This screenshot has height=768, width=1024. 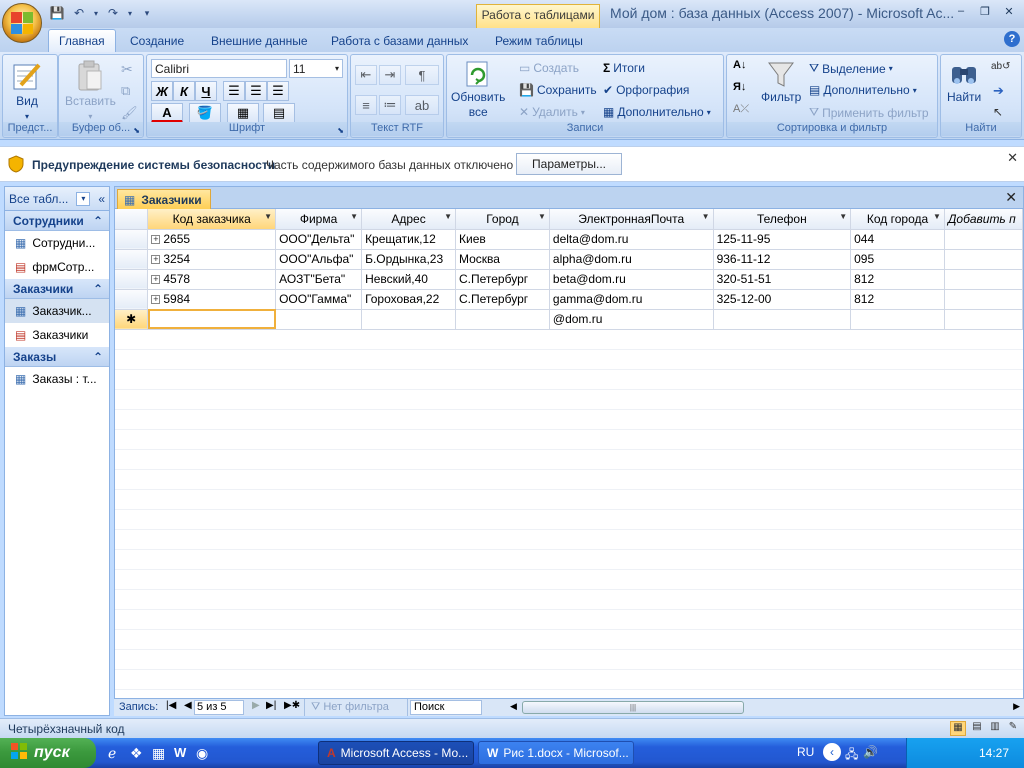 I want to click on word-icon: W, so click(x=180, y=752).